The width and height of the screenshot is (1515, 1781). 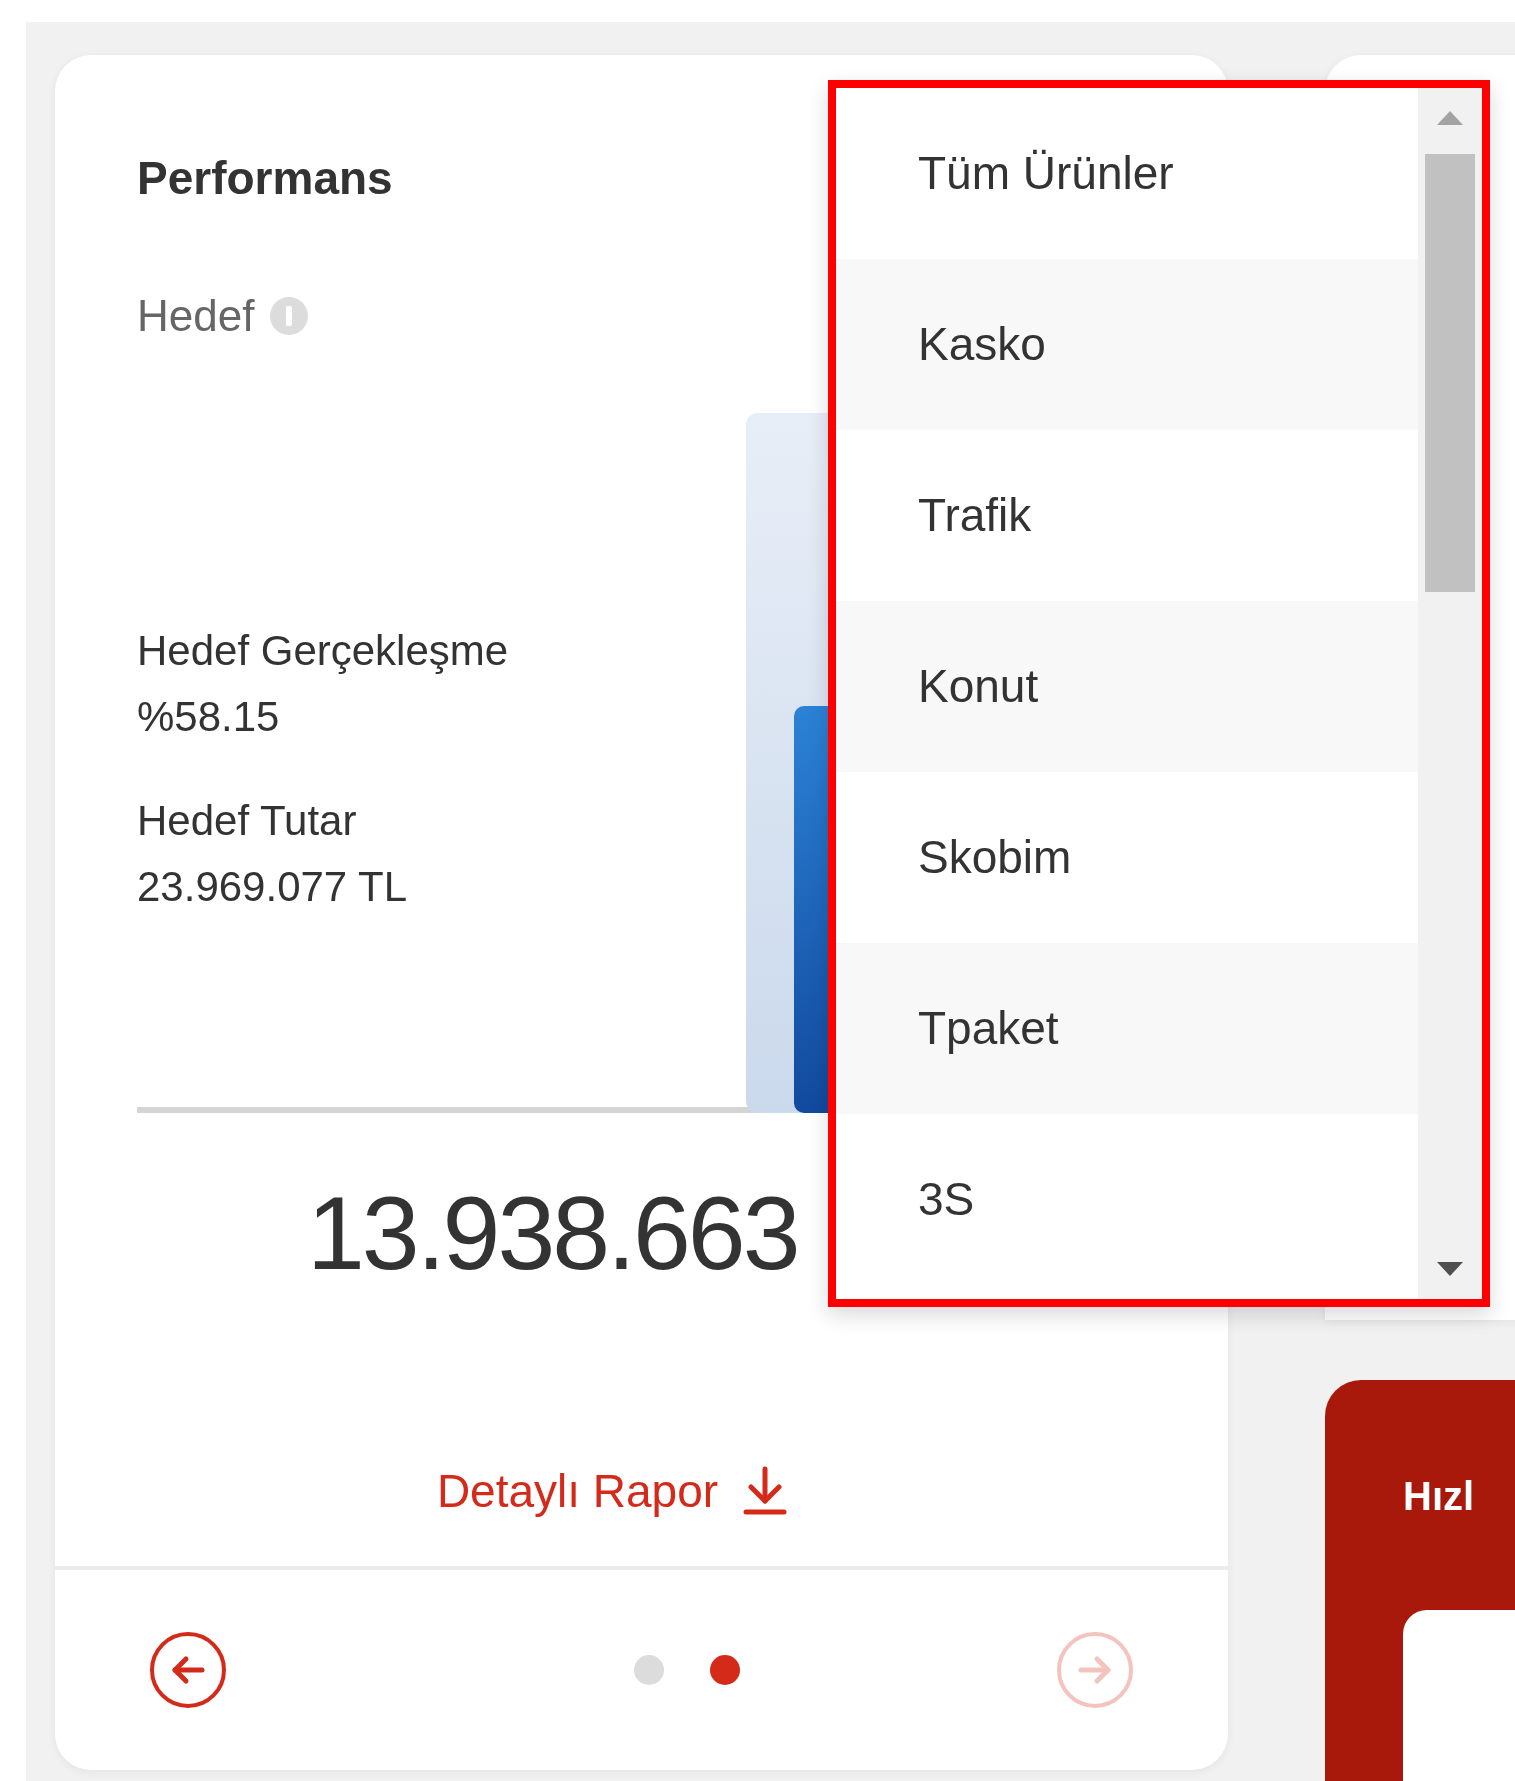 I want to click on dropdown-option: Tpaket, so click(x=1127, y=1028).